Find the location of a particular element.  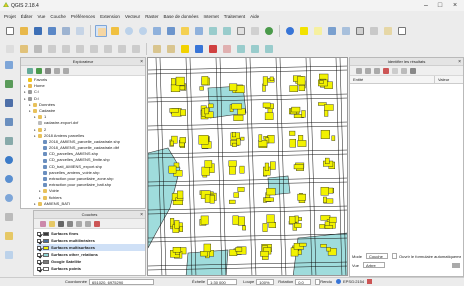

browser-item: ▸ AMIENS_BATI is located at coordinates (83, 204).